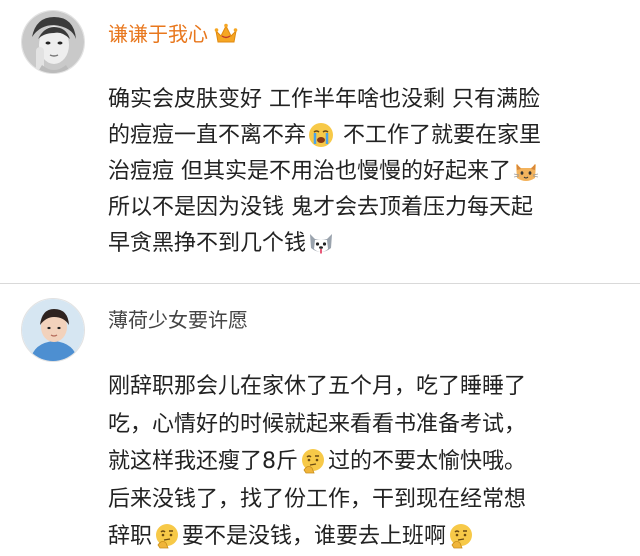 Image resolution: width=640 pixels, height=556 pixels. I want to click on username: 薄荷少女要许愿, so click(178, 318).